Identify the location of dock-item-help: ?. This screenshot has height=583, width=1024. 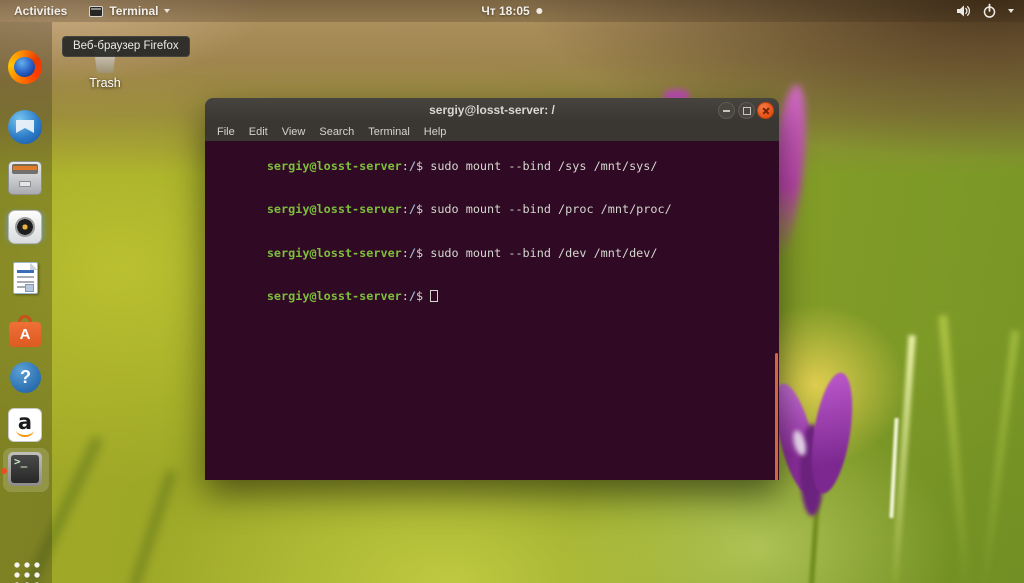
(26, 378).